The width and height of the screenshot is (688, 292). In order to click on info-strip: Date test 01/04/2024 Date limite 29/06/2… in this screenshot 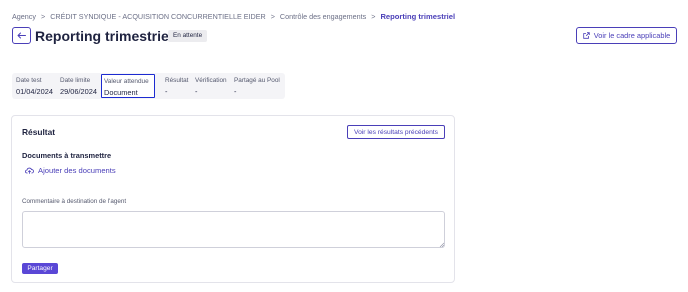, I will do `click(148, 86)`.